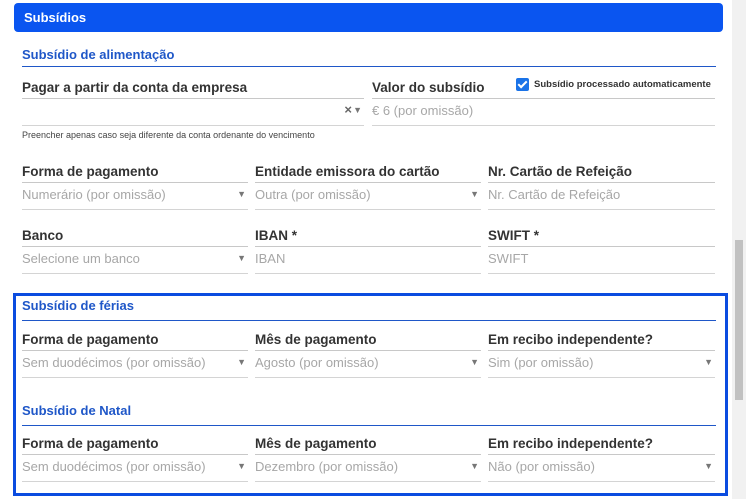 This screenshot has height=499, width=746. Describe the element at coordinates (193, 112) in the screenshot. I see `pay-from-select: × ▼` at that location.